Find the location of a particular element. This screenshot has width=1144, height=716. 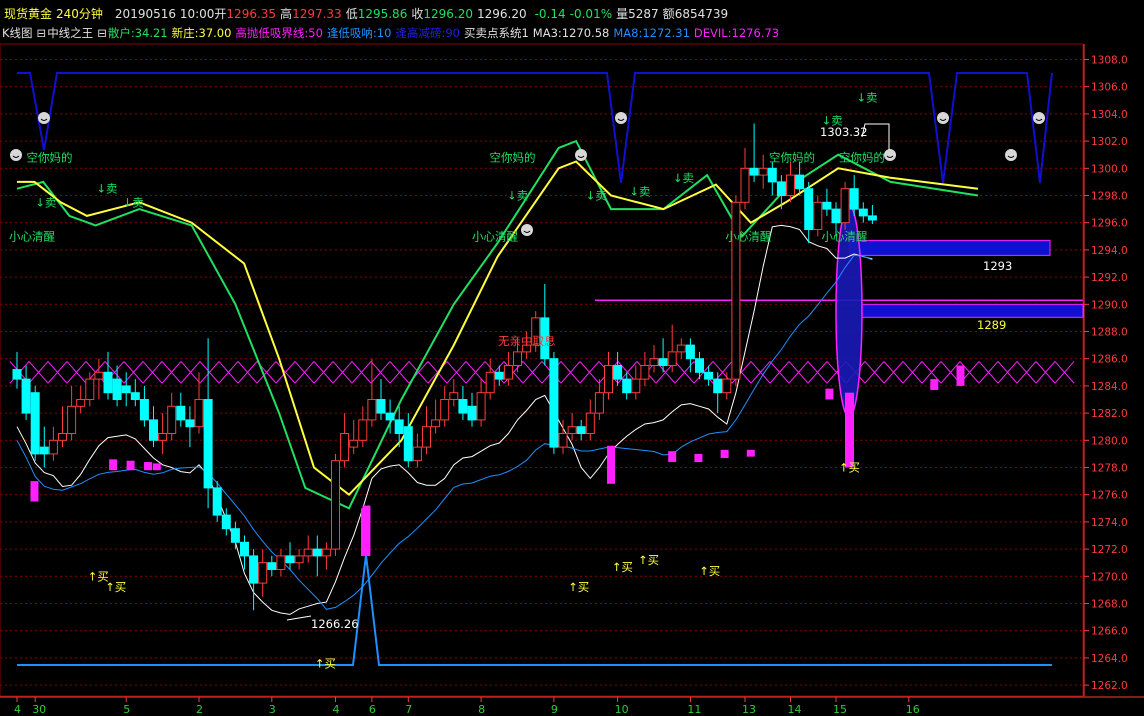

x-tick-label: 7 is located at coordinates (408, 709).